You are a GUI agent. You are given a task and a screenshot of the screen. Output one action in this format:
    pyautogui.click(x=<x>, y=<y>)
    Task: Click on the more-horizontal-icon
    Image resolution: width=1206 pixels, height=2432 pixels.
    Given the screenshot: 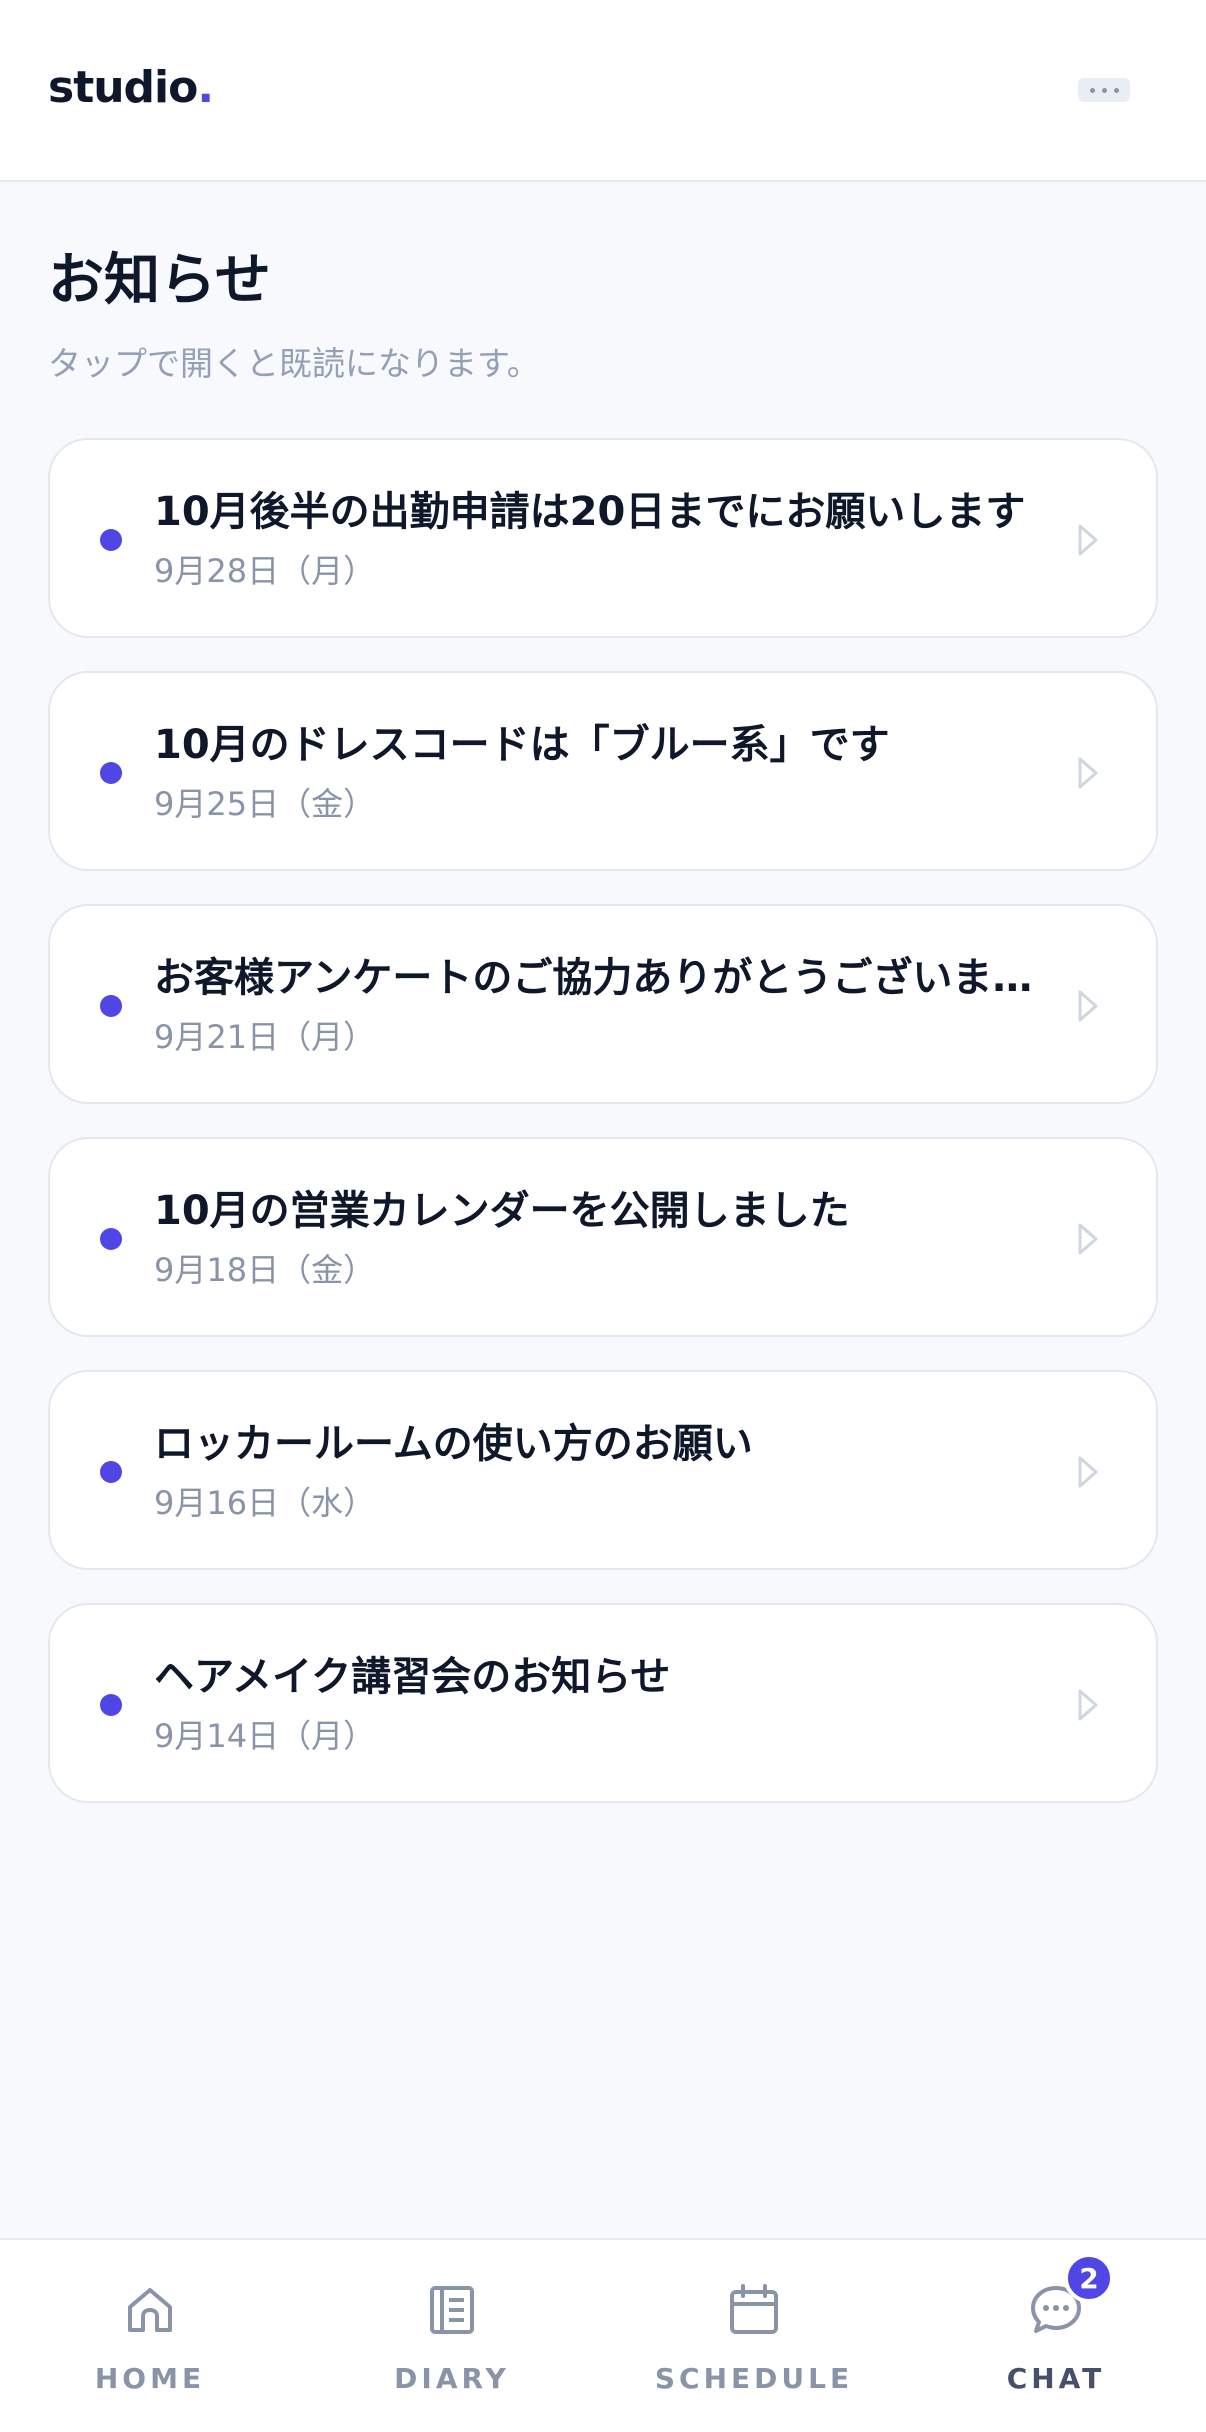 What is the action you would take?
    pyautogui.click(x=1092, y=90)
    